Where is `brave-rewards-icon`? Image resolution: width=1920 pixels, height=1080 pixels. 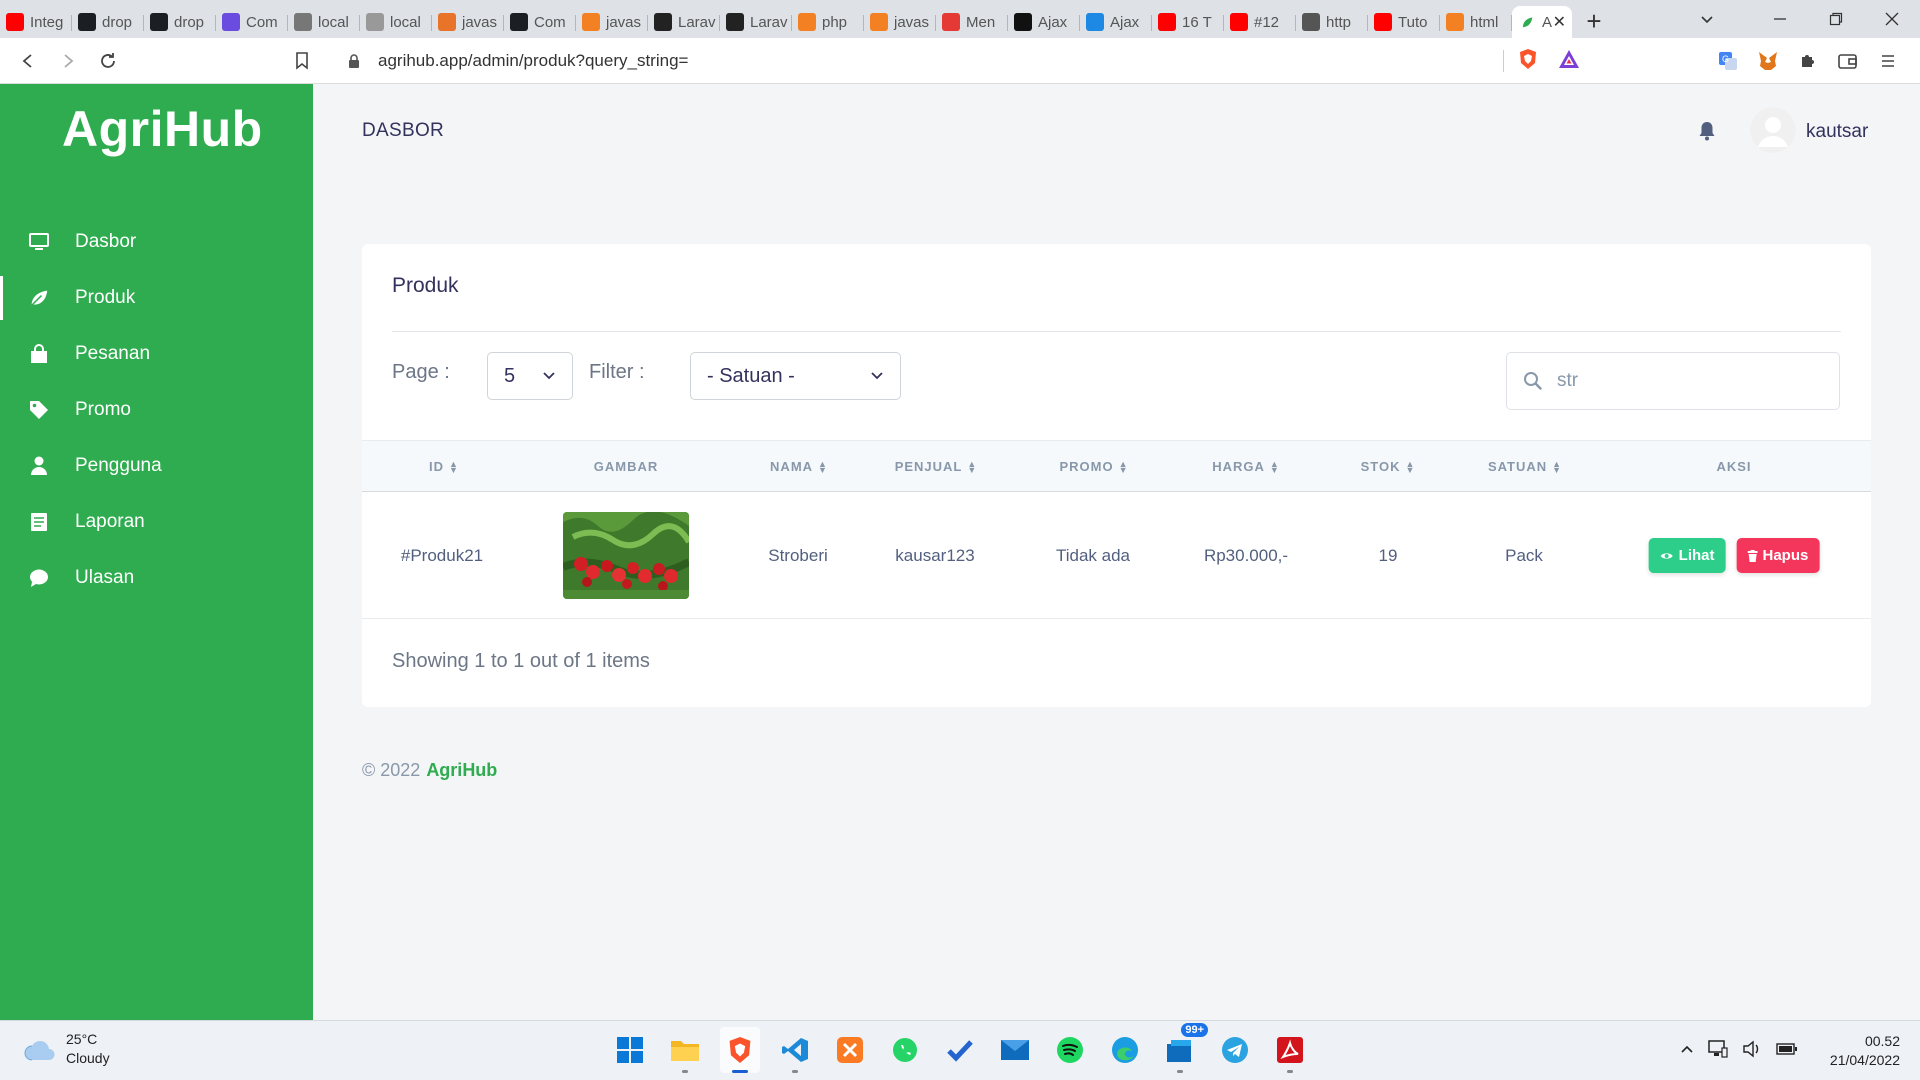 brave-rewards-icon is located at coordinates (1569, 61).